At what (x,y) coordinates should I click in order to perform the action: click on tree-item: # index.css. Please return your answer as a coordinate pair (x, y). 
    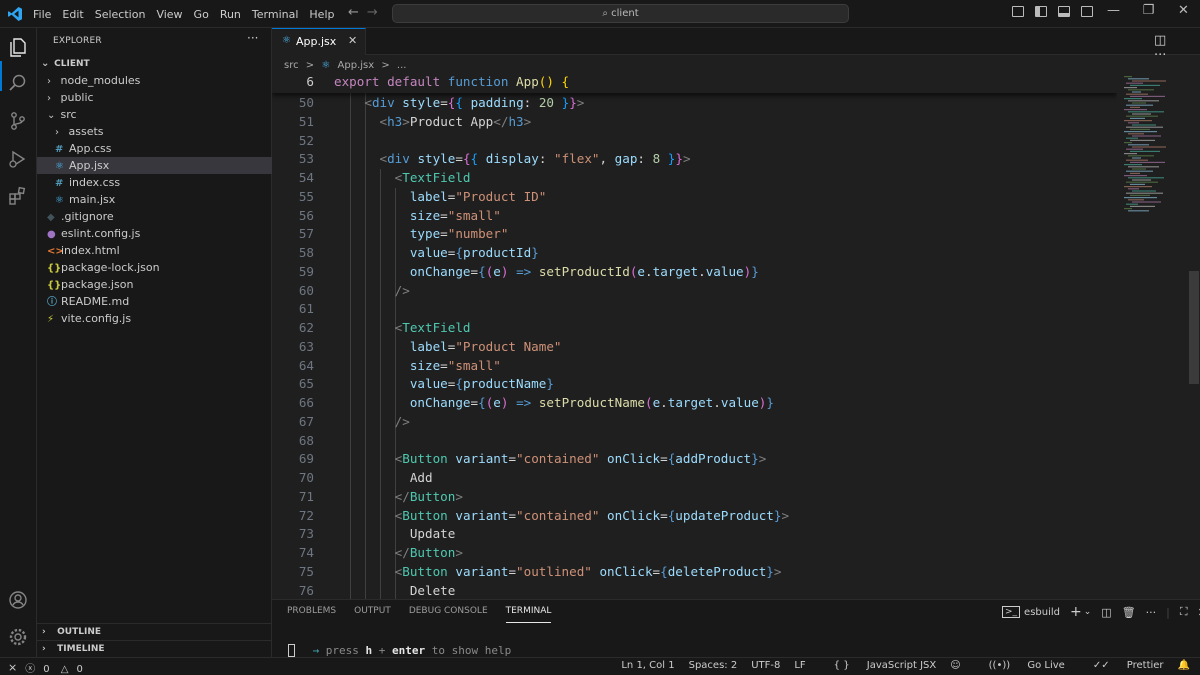
    Looking at the image, I should click on (154, 182).